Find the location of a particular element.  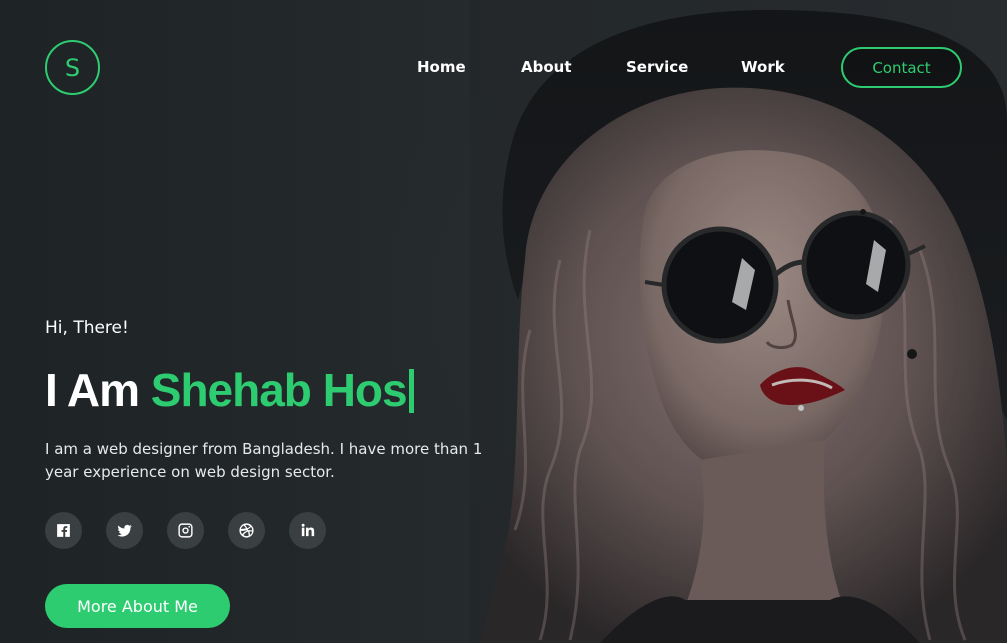

social-links is located at coordinates (185, 530).